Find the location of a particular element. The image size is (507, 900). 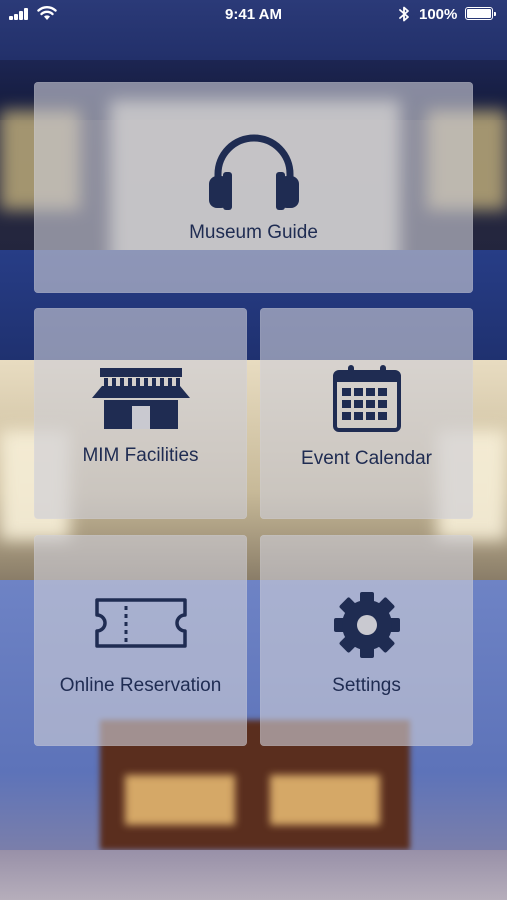

settings-label: Settings is located at coordinates (366, 685).